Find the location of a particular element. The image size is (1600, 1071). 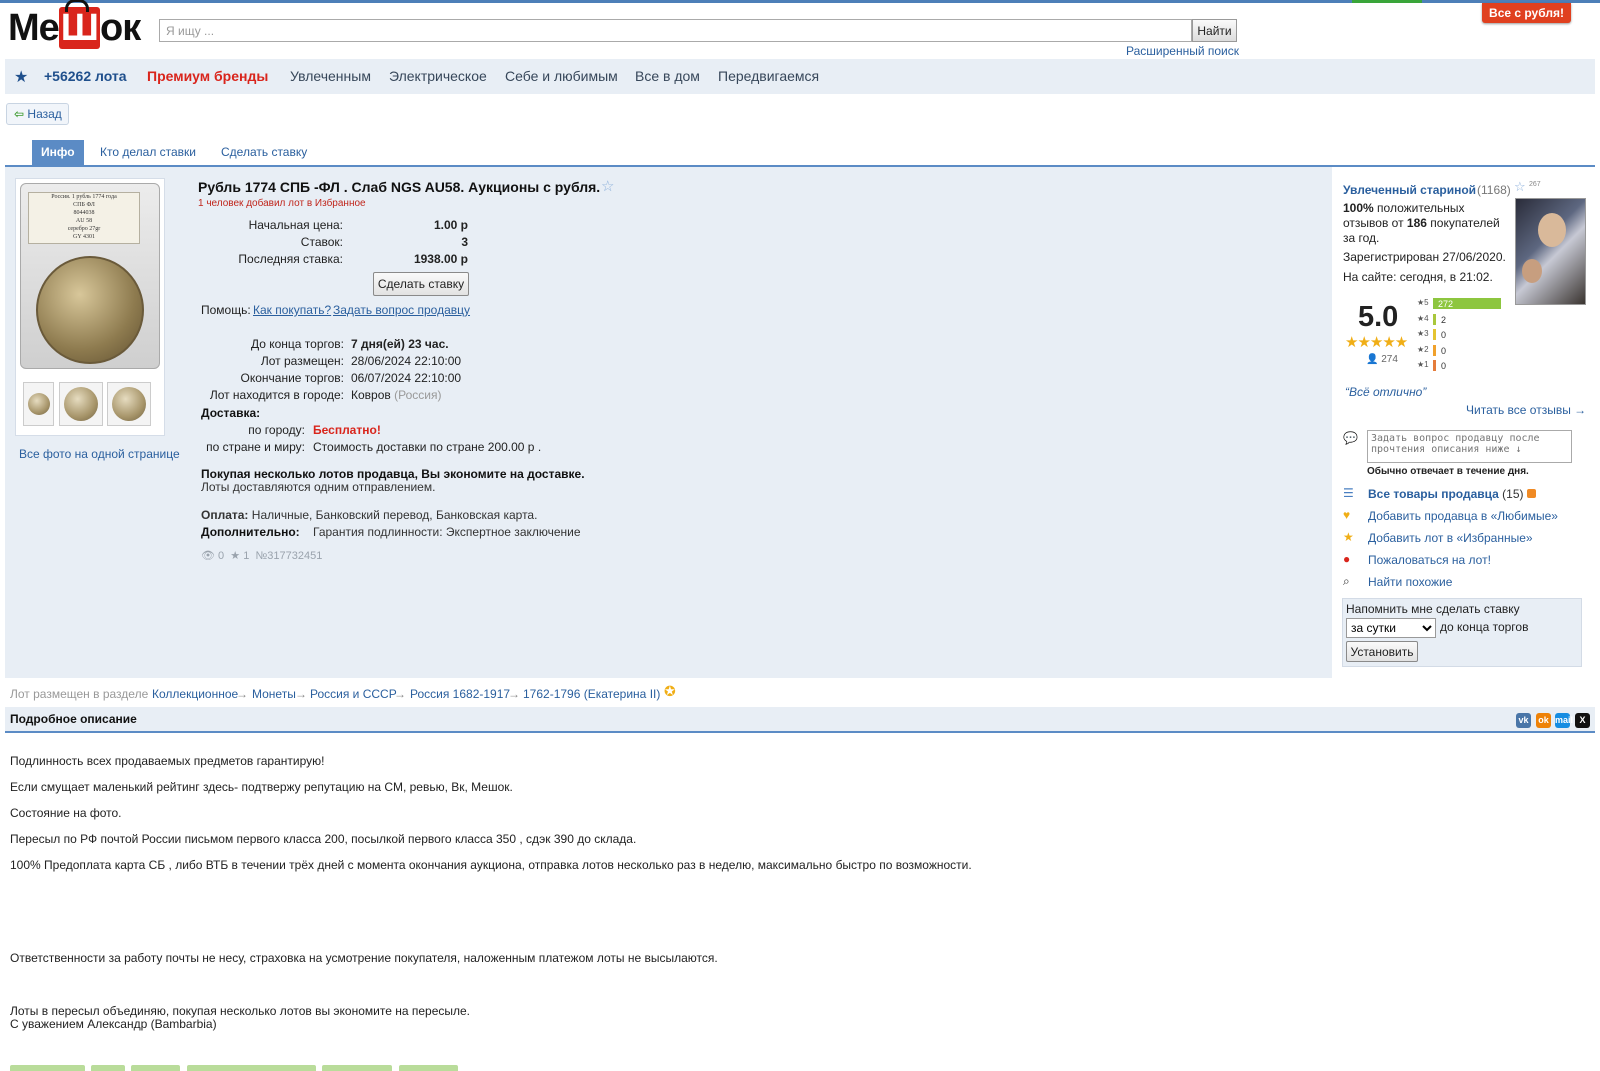

nav-premium-brands: Премиум бренды is located at coordinates (207, 76).